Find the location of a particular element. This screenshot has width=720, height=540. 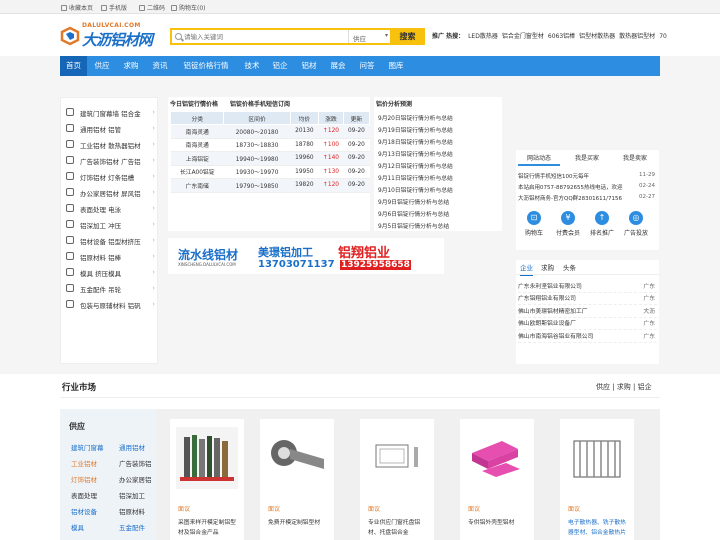

market-links: 供应 | 求购 | 铝企 is located at coordinates (624, 387).